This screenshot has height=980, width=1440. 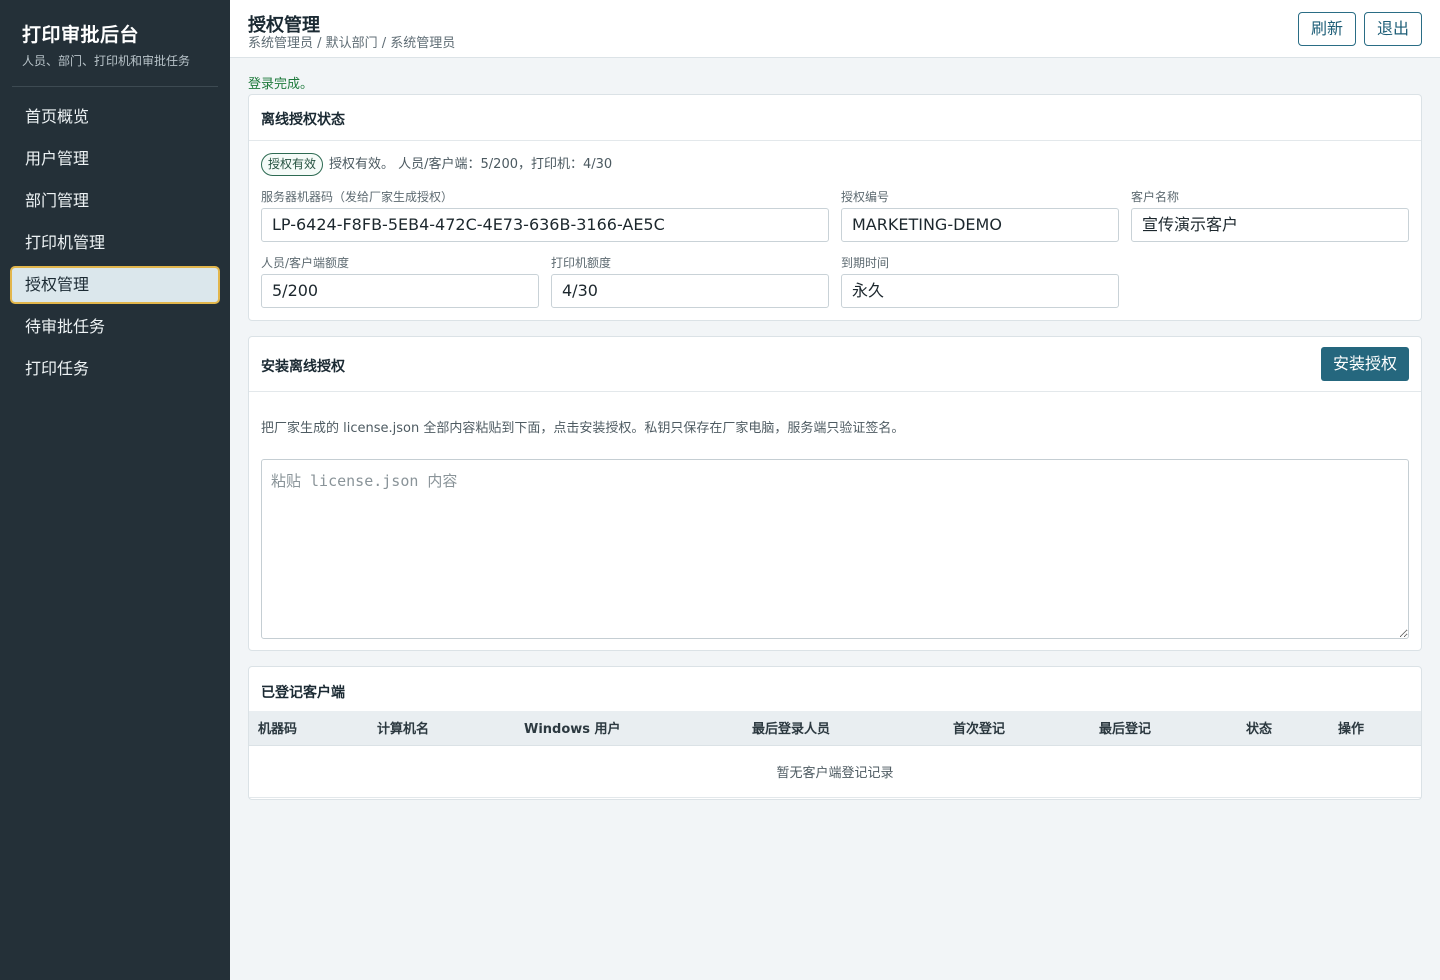 What do you see at coordinates (115, 201) in the screenshot?
I see `sidebar-item-departments: 部门管理` at bounding box center [115, 201].